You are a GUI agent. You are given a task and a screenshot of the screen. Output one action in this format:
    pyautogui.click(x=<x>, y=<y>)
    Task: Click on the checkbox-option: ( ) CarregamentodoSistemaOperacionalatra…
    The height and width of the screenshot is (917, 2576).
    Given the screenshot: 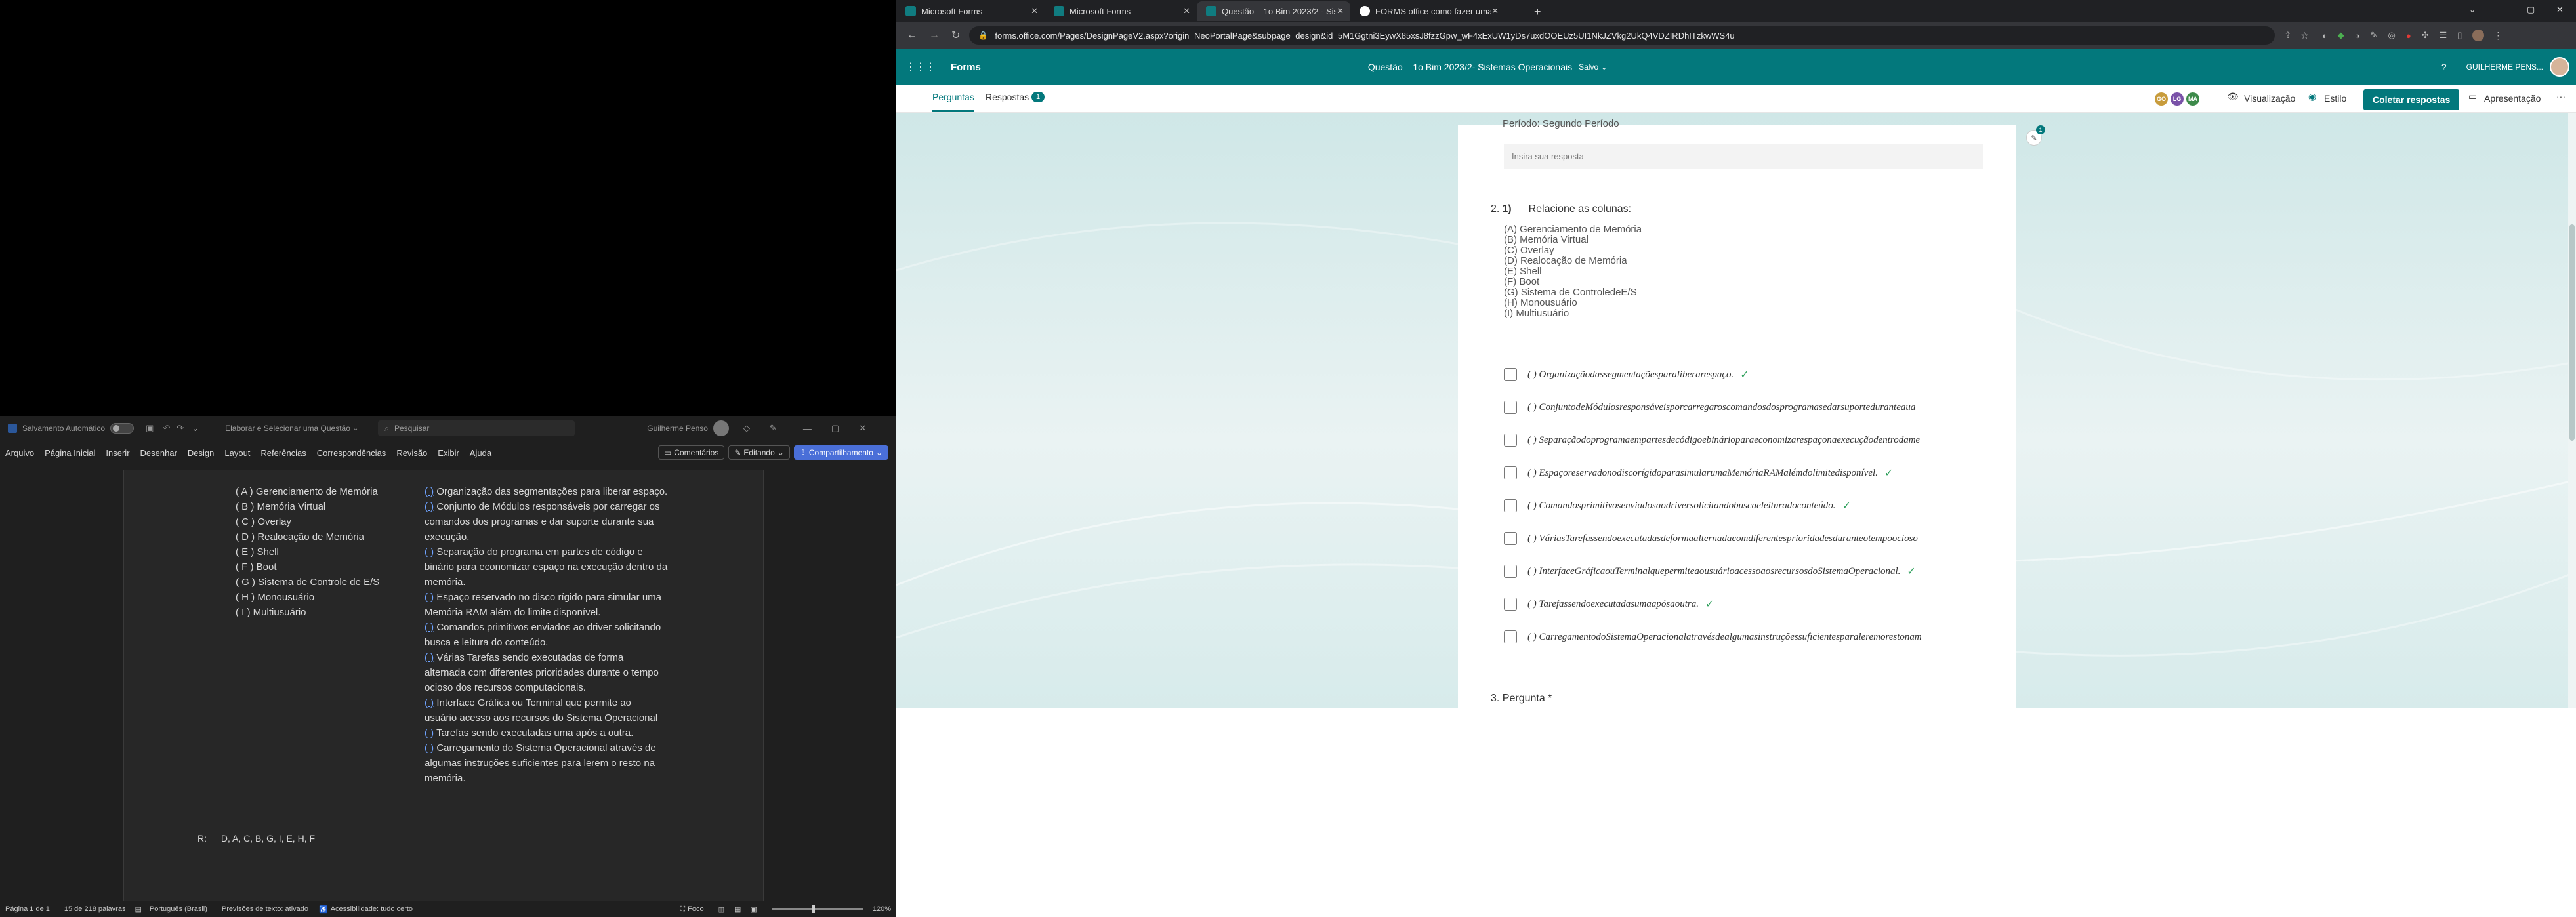 What is the action you would take?
    pyautogui.click(x=1753, y=637)
    